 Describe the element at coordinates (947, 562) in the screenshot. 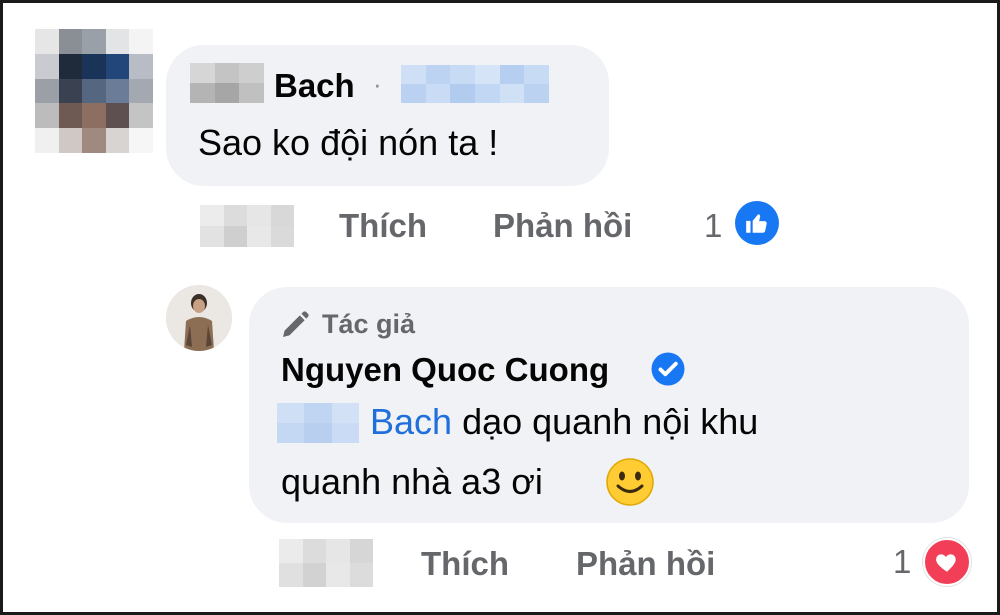

I see `heart-icon` at that location.